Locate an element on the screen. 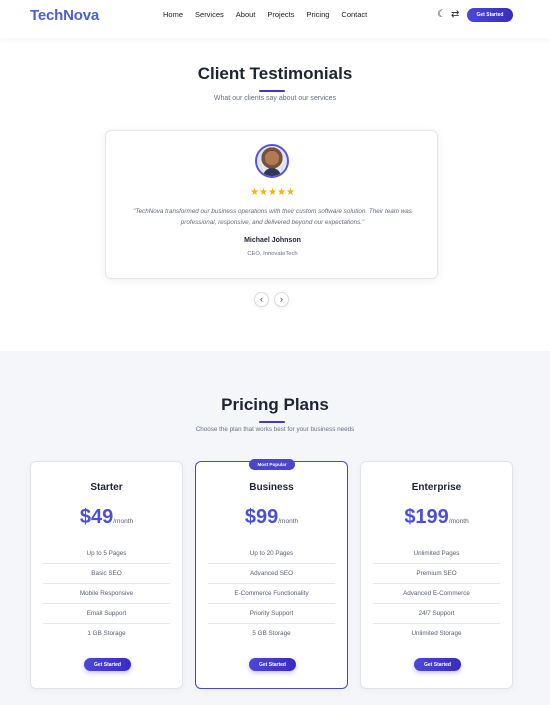  nav-pricing: Pricing is located at coordinates (317, 14).